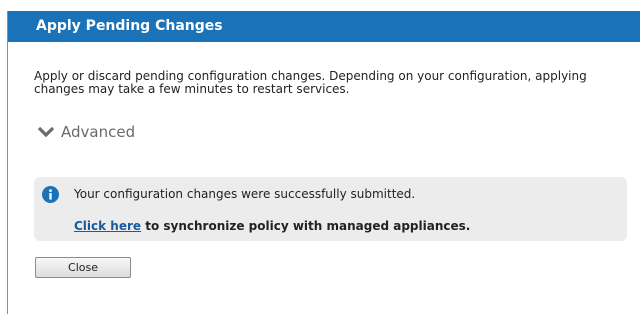  What do you see at coordinates (50, 194) in the screenshot?
I see `info-icon` at bounding box center [50, 194].